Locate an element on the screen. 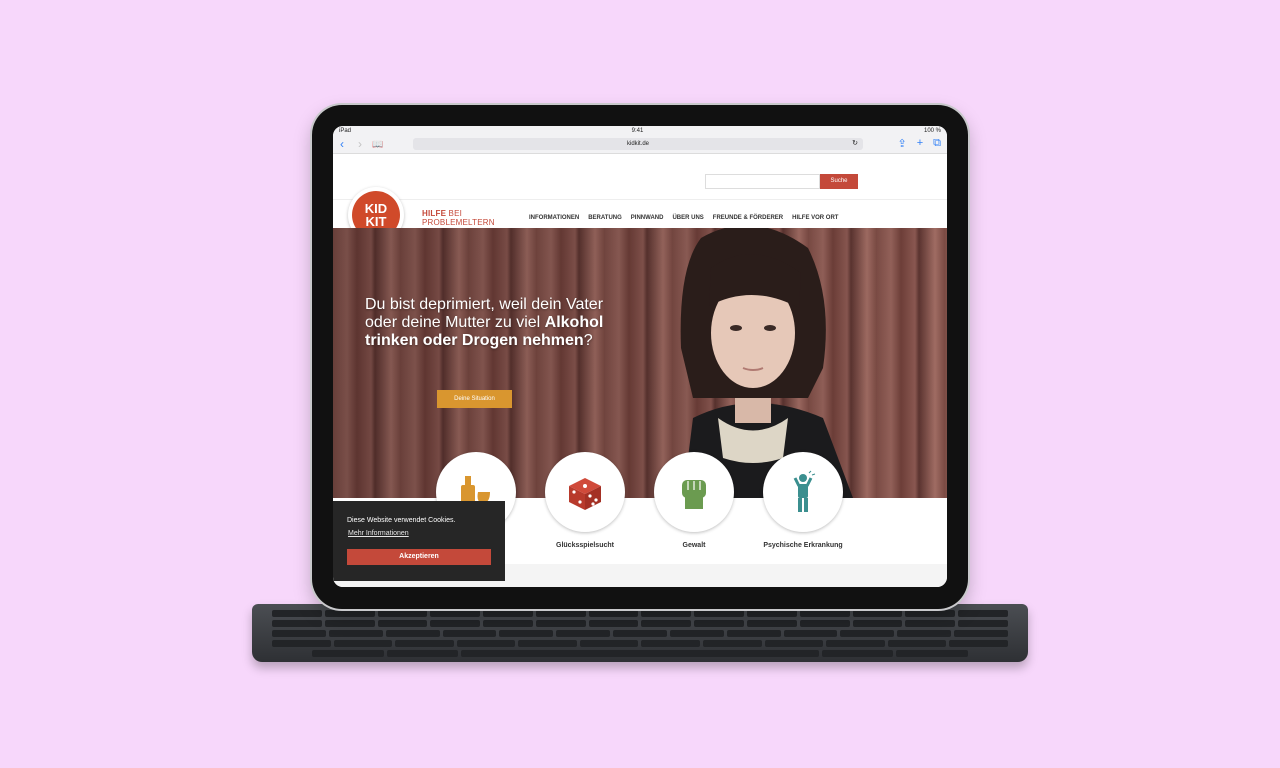 The width and height of the screenshot is (1280, 768). url-text: kidkit.de is located at coordinates (637, 144).